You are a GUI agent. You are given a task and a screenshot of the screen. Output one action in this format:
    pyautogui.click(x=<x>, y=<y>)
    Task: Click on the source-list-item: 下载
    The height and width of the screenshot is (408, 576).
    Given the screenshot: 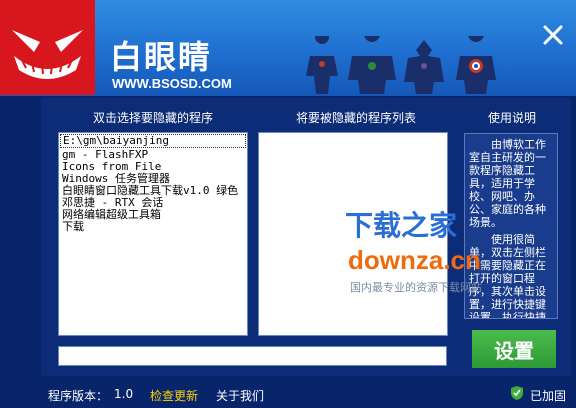 What is the action you would take?
    pyautogui.click(x=153, y=227)
    